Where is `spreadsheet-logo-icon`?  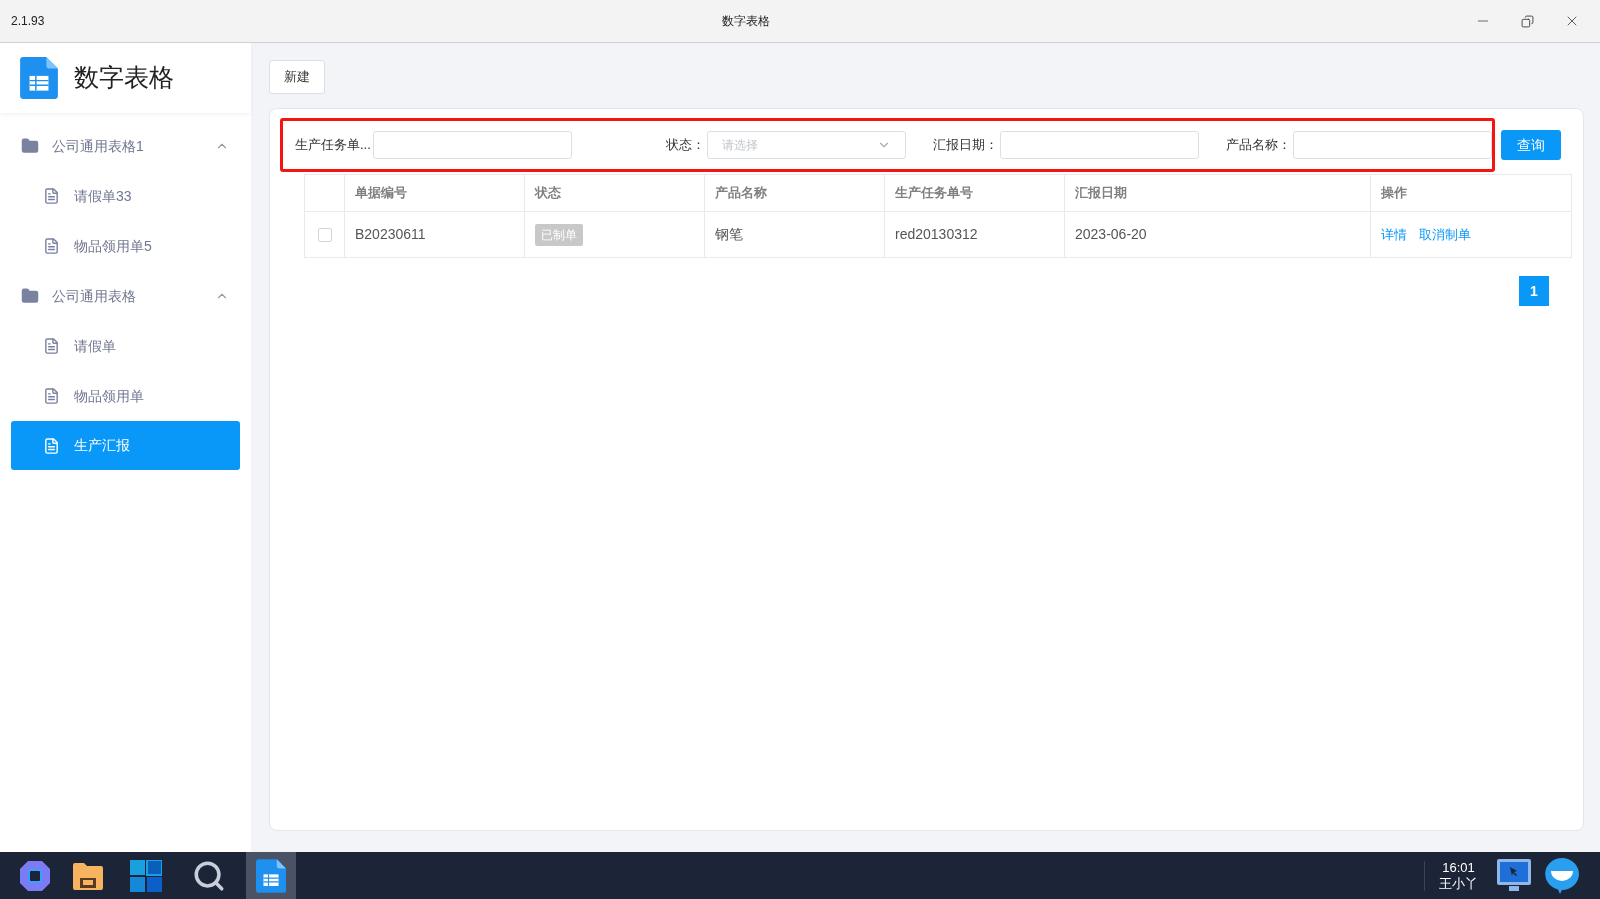 spreadsheet-logo-icon is located at coordinates (39, 78).